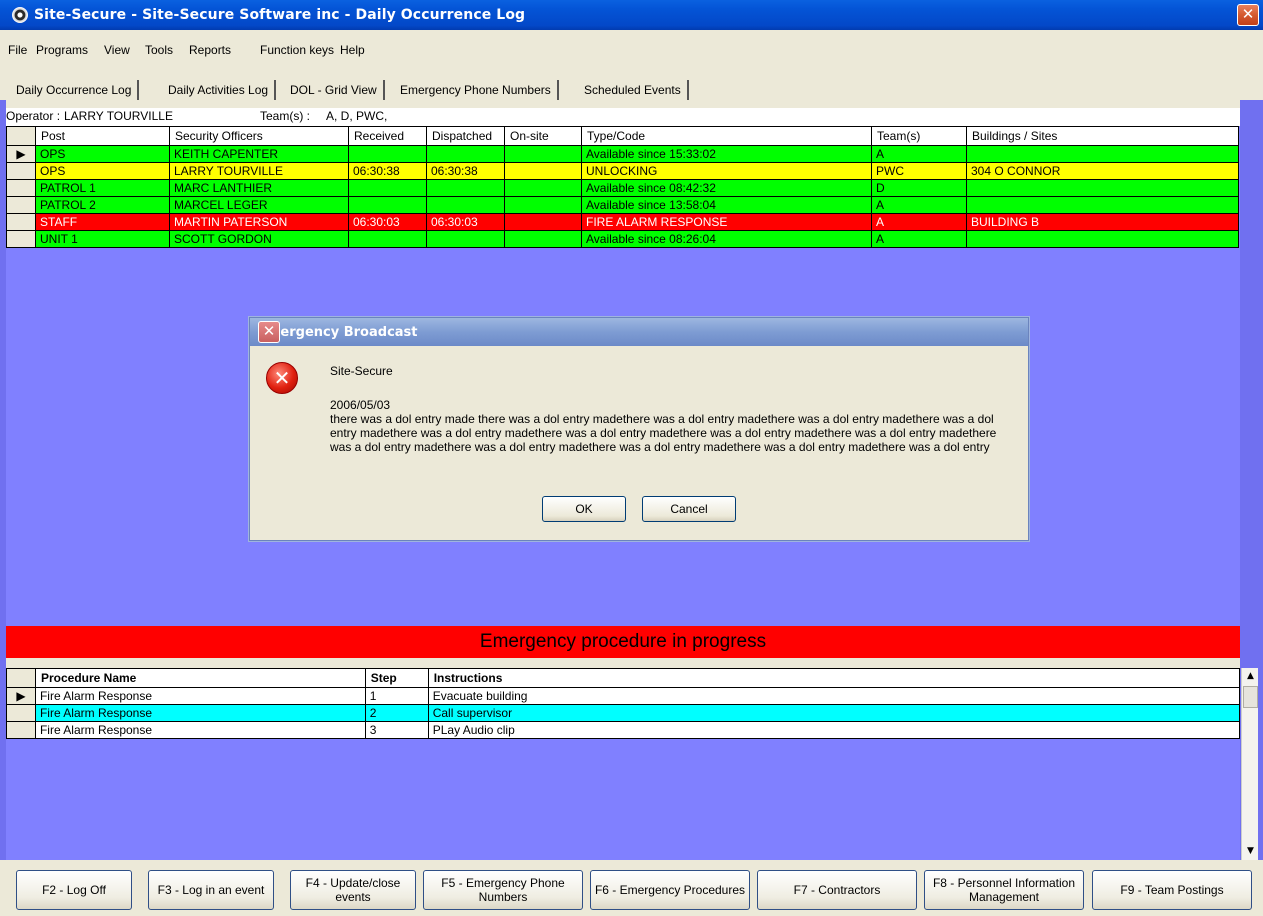  I want to click on cell-dispatched: 06:30:38, so click(465, 171).